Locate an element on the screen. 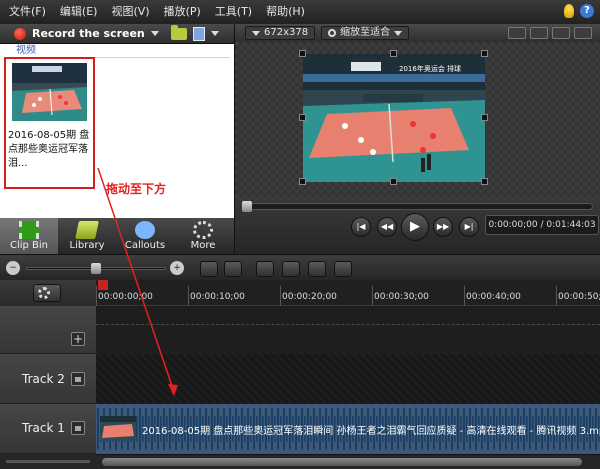  tab-clip-bin: Clip Bin is located at coordinates (29, 236).